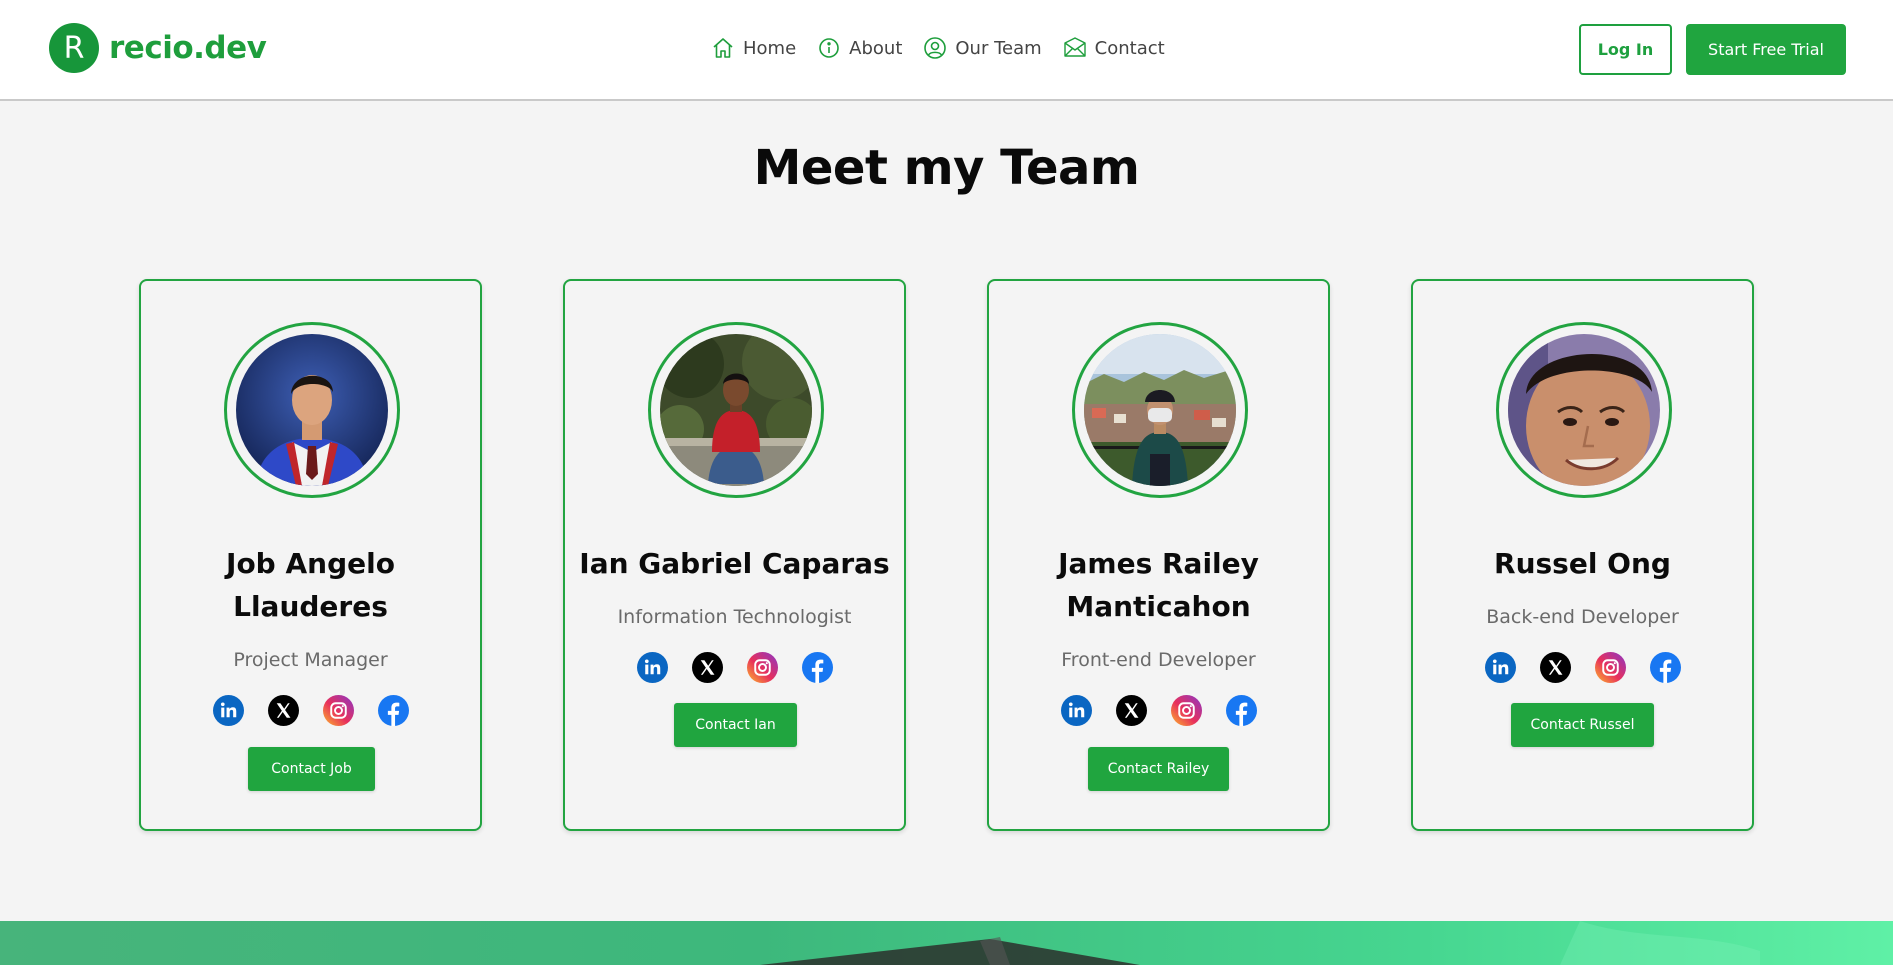 This screenshot has height=965, width=1893. Describe the element at coordinates (1158, 769) in the screenshot. I see `contact-button: Contact Railey` at that location.